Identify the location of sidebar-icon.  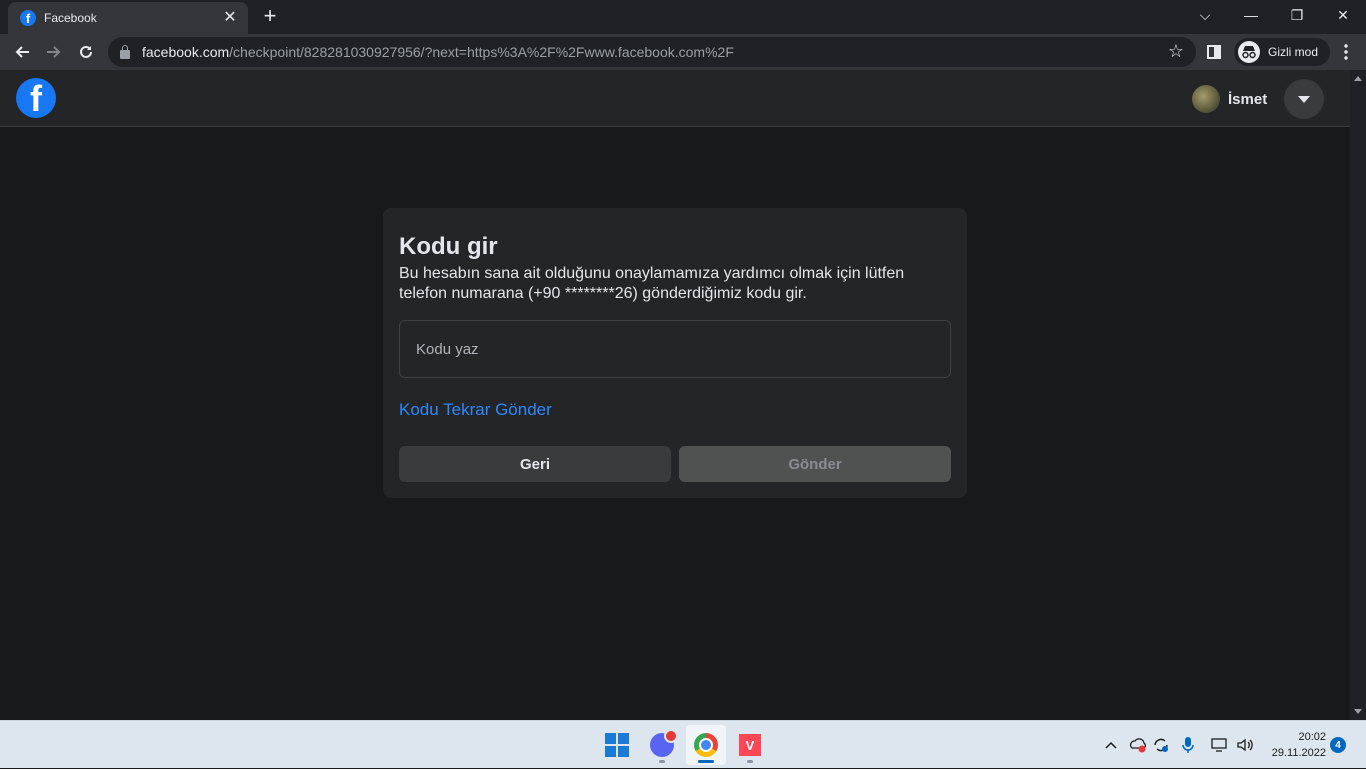
(1214, 52).